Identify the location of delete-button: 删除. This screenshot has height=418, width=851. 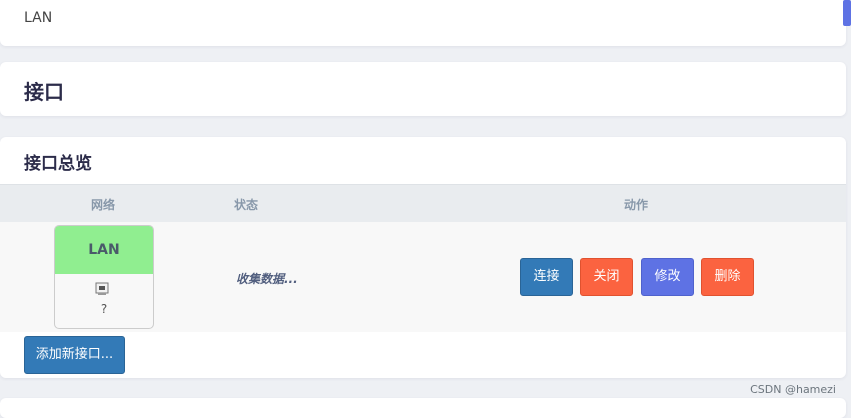
(727, 277).